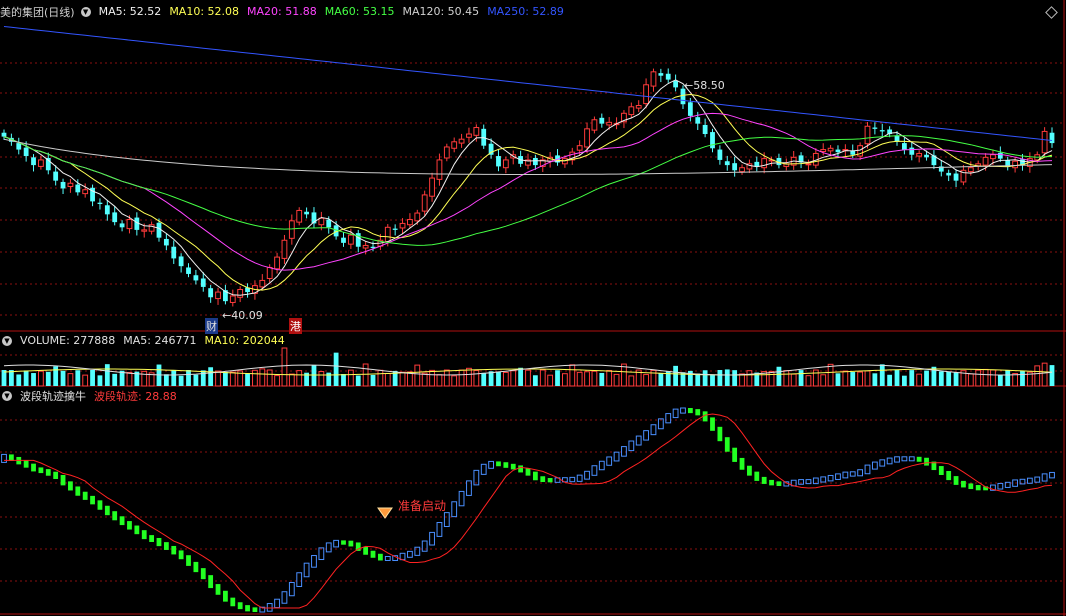 Image resolution: width=1066 pixels, height=616 pixels. What do you see at coordinates (7, 395) in the screenshot?
I see `wave-toggle-icon: ▼` at bounding box center [7, 395].